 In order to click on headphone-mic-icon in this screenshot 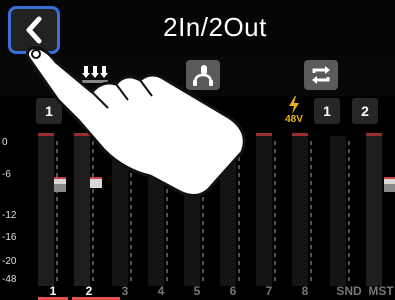, I will do `click(203, 75)`.